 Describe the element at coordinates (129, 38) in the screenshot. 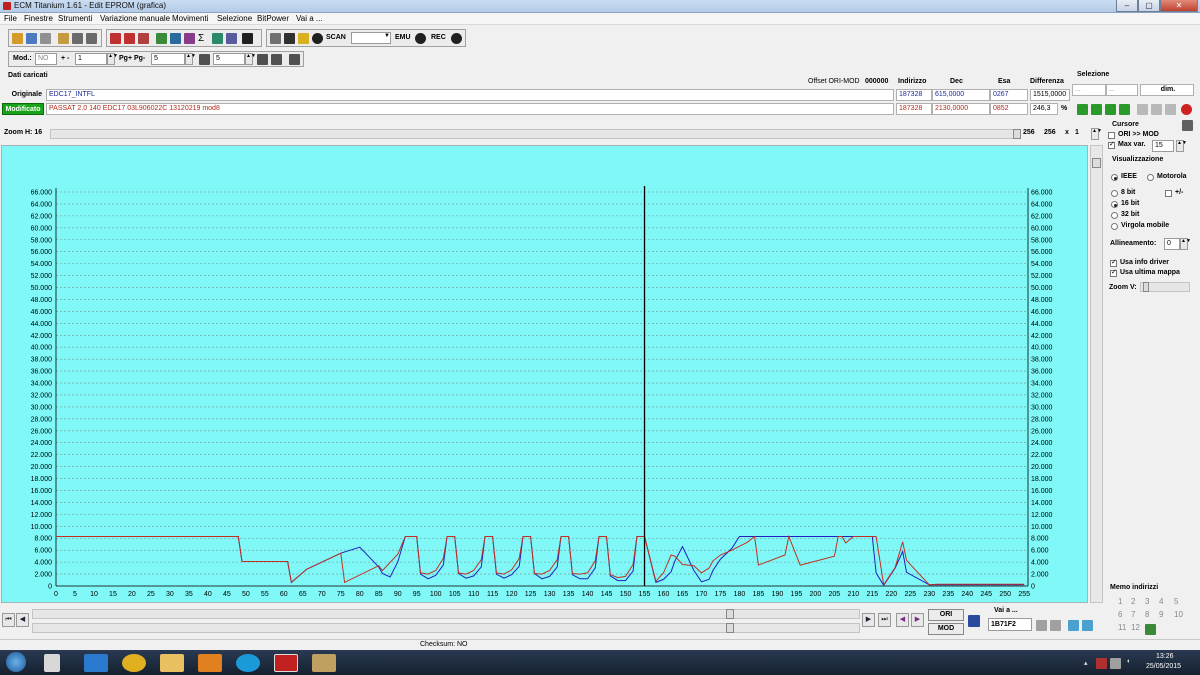

I see `calendar-red-2-icon` at that location.